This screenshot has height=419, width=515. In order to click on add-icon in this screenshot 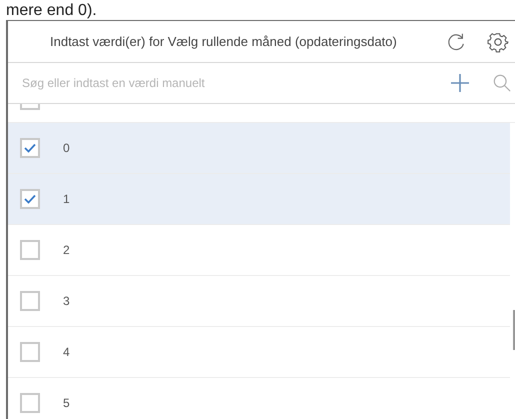, I will do `click(460, 83)`.